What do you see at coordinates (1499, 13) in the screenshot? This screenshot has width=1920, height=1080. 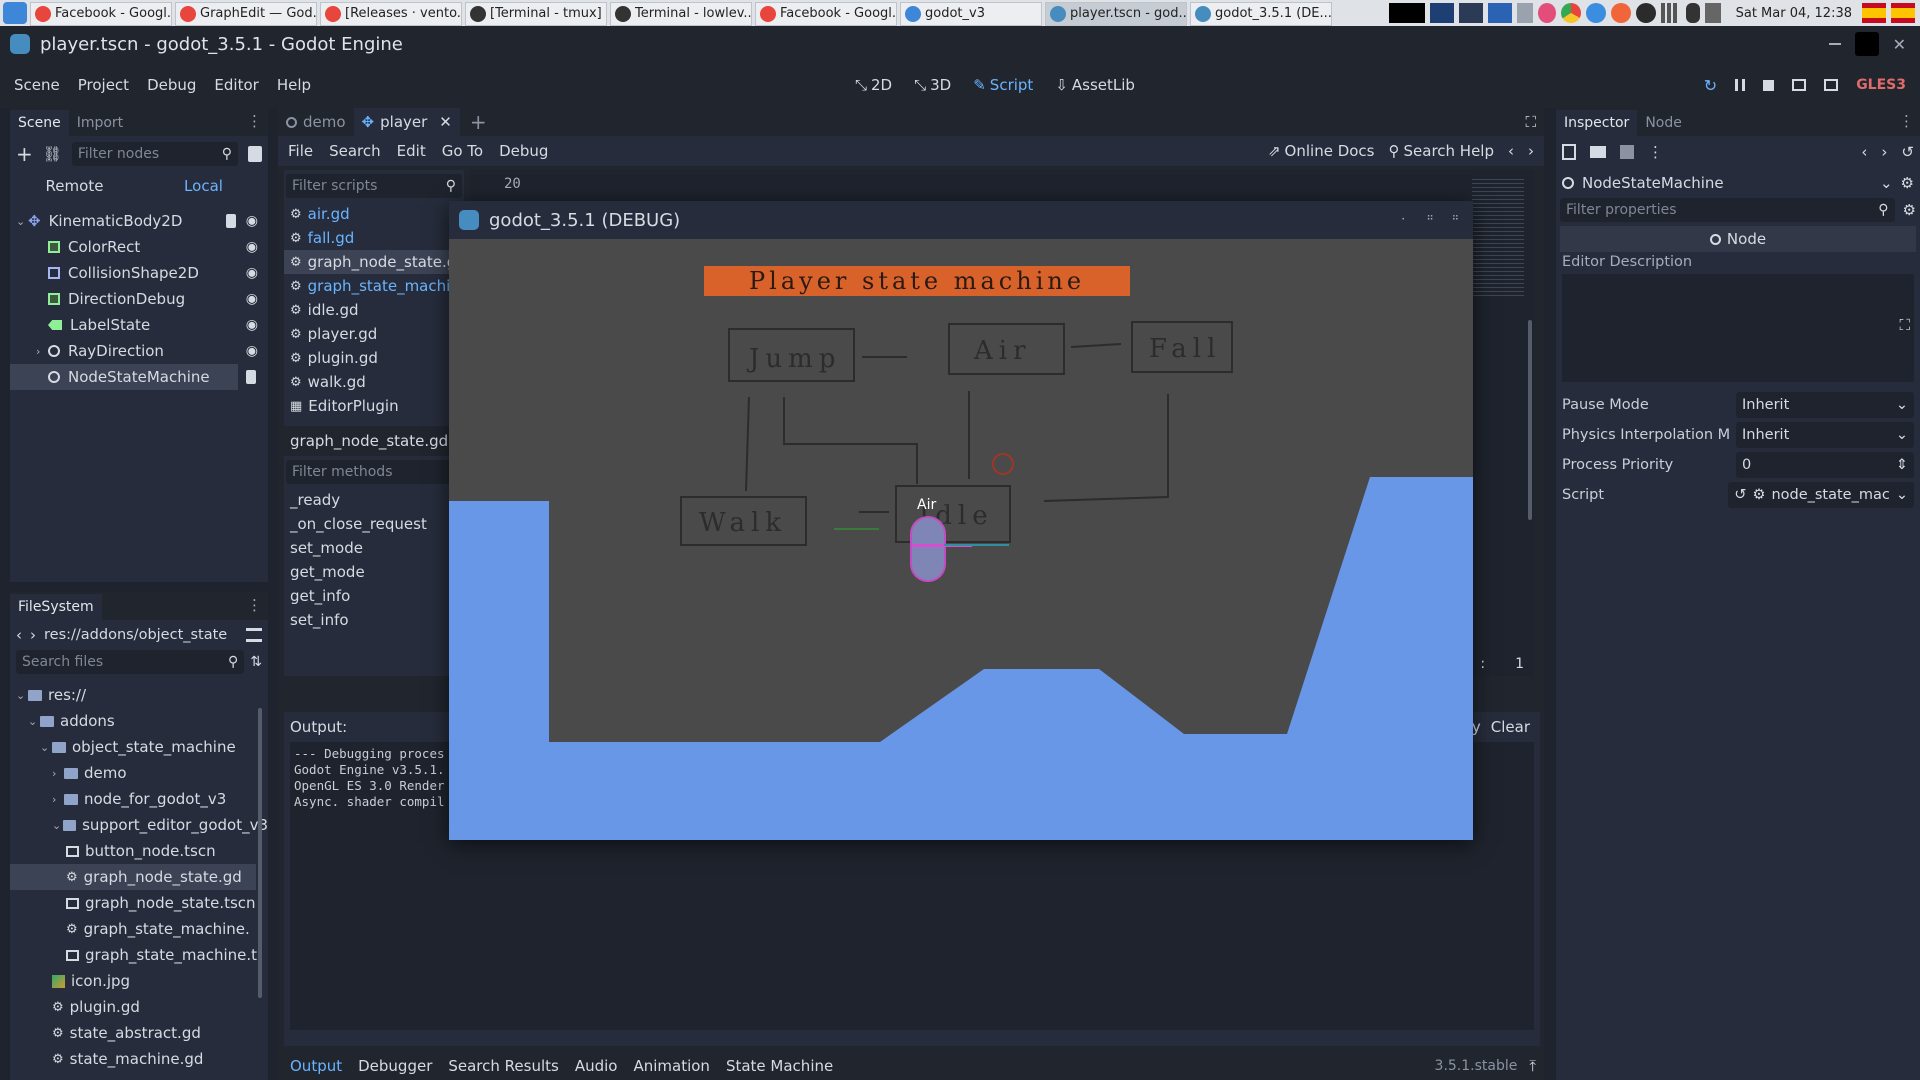 I see `word-icon` at bounding box center [1499, 13].